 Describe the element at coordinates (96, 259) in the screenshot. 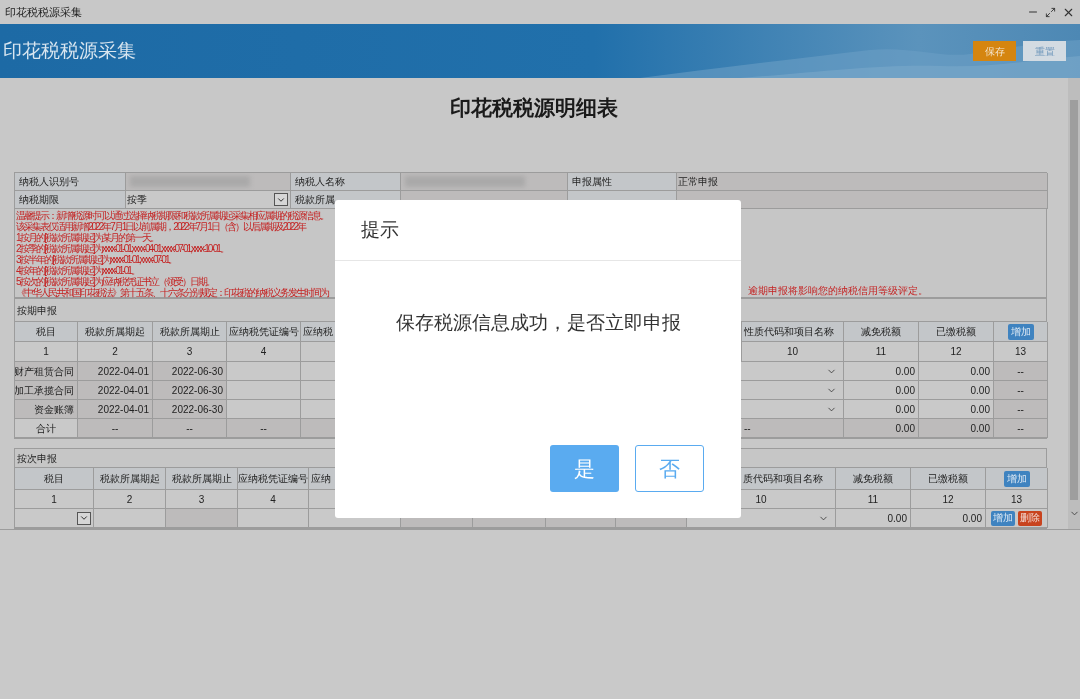

I see `notice-line: 3.按半年的[税款所属期起]为xxxx-01-01,xxxx-07-01。` at that location.